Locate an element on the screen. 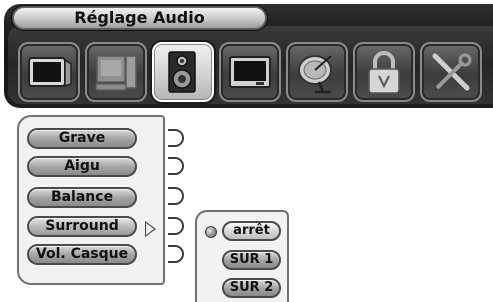  satellite-dish-icon is located at coordinates (315, 74).